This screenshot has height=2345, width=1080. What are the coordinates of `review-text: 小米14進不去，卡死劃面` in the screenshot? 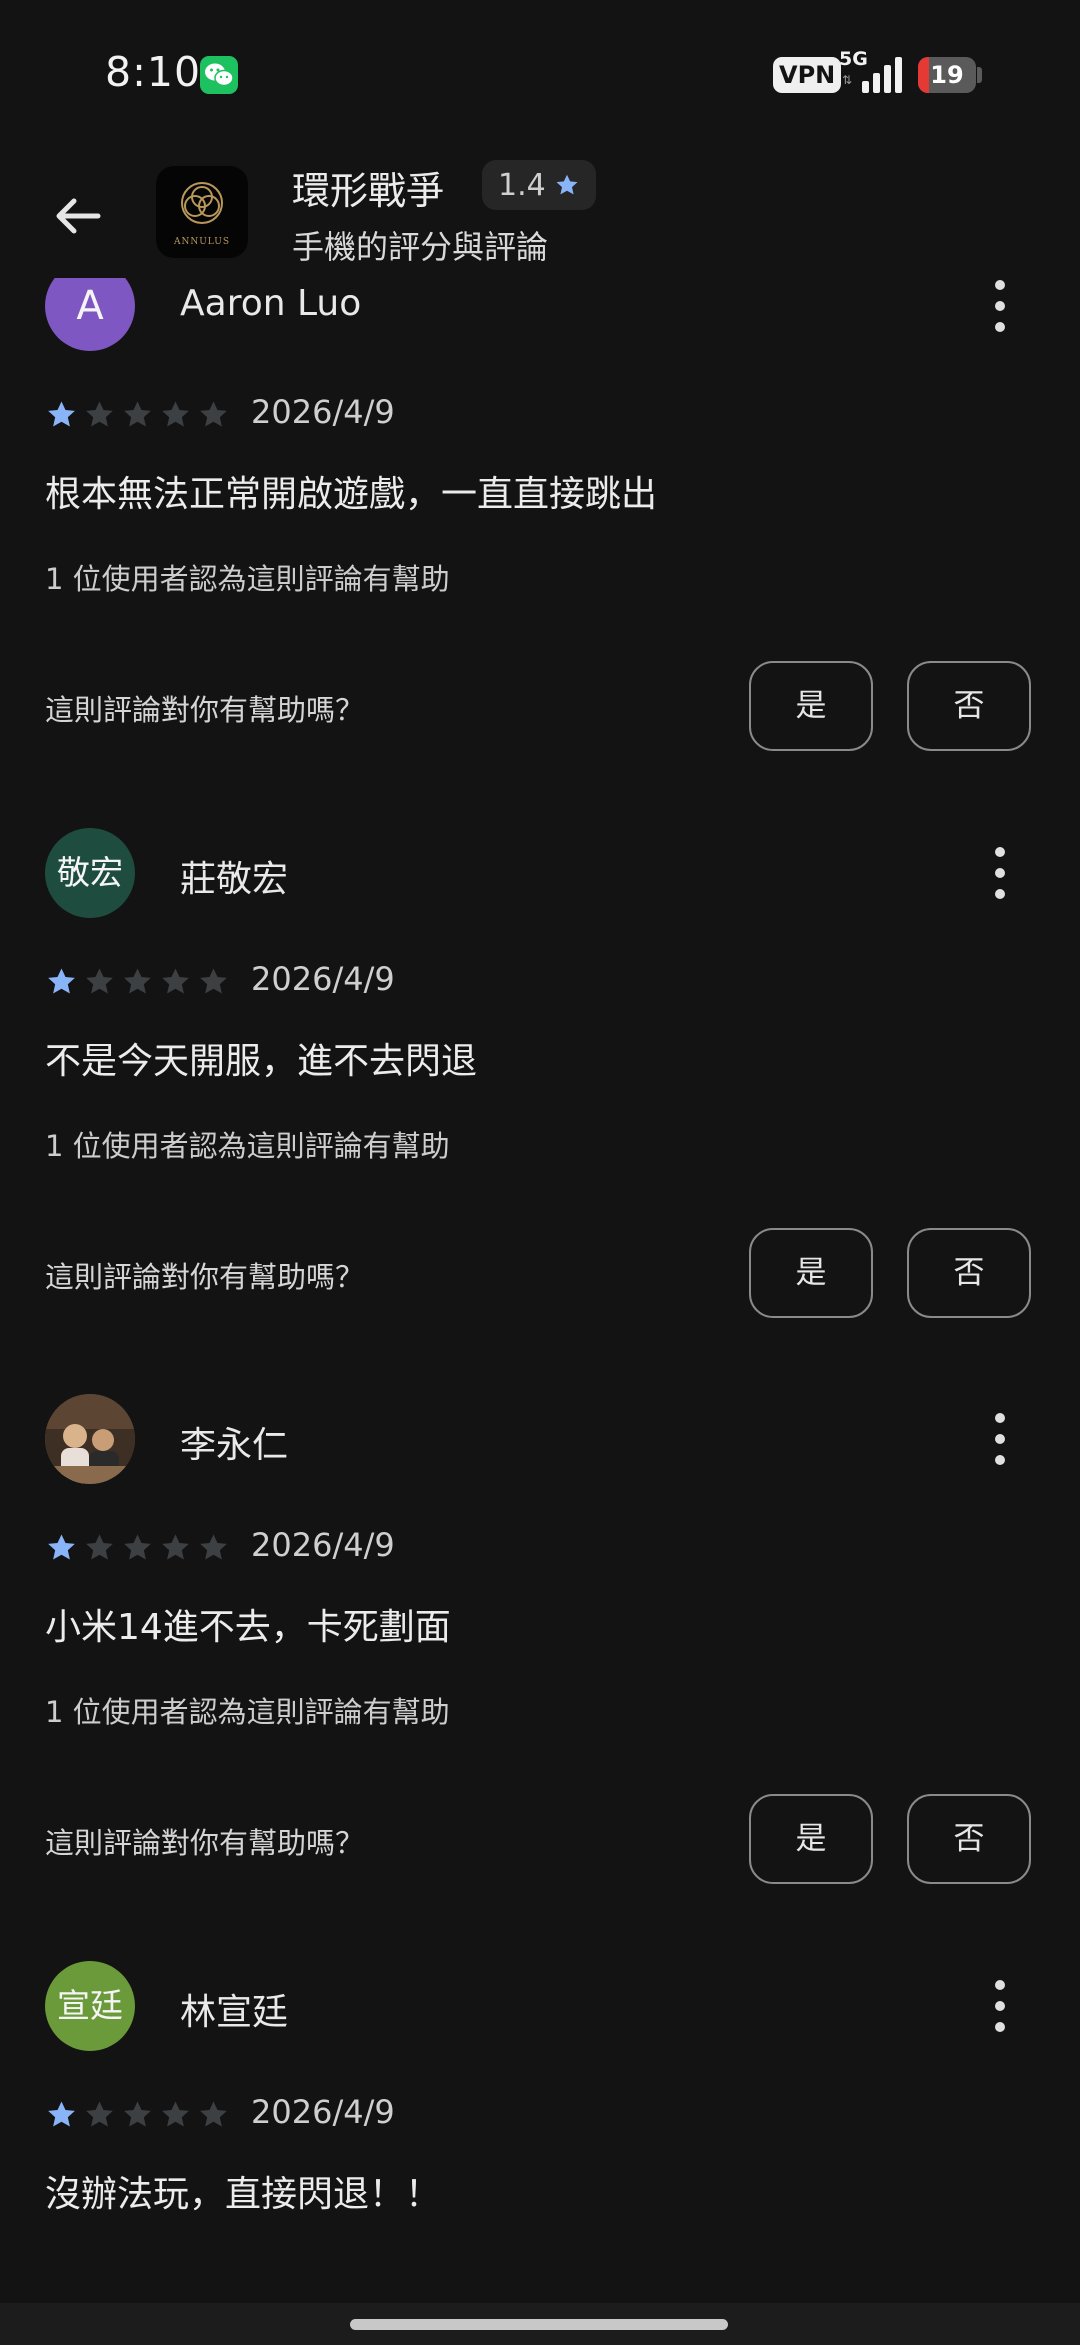 It's located at (248, 1627).